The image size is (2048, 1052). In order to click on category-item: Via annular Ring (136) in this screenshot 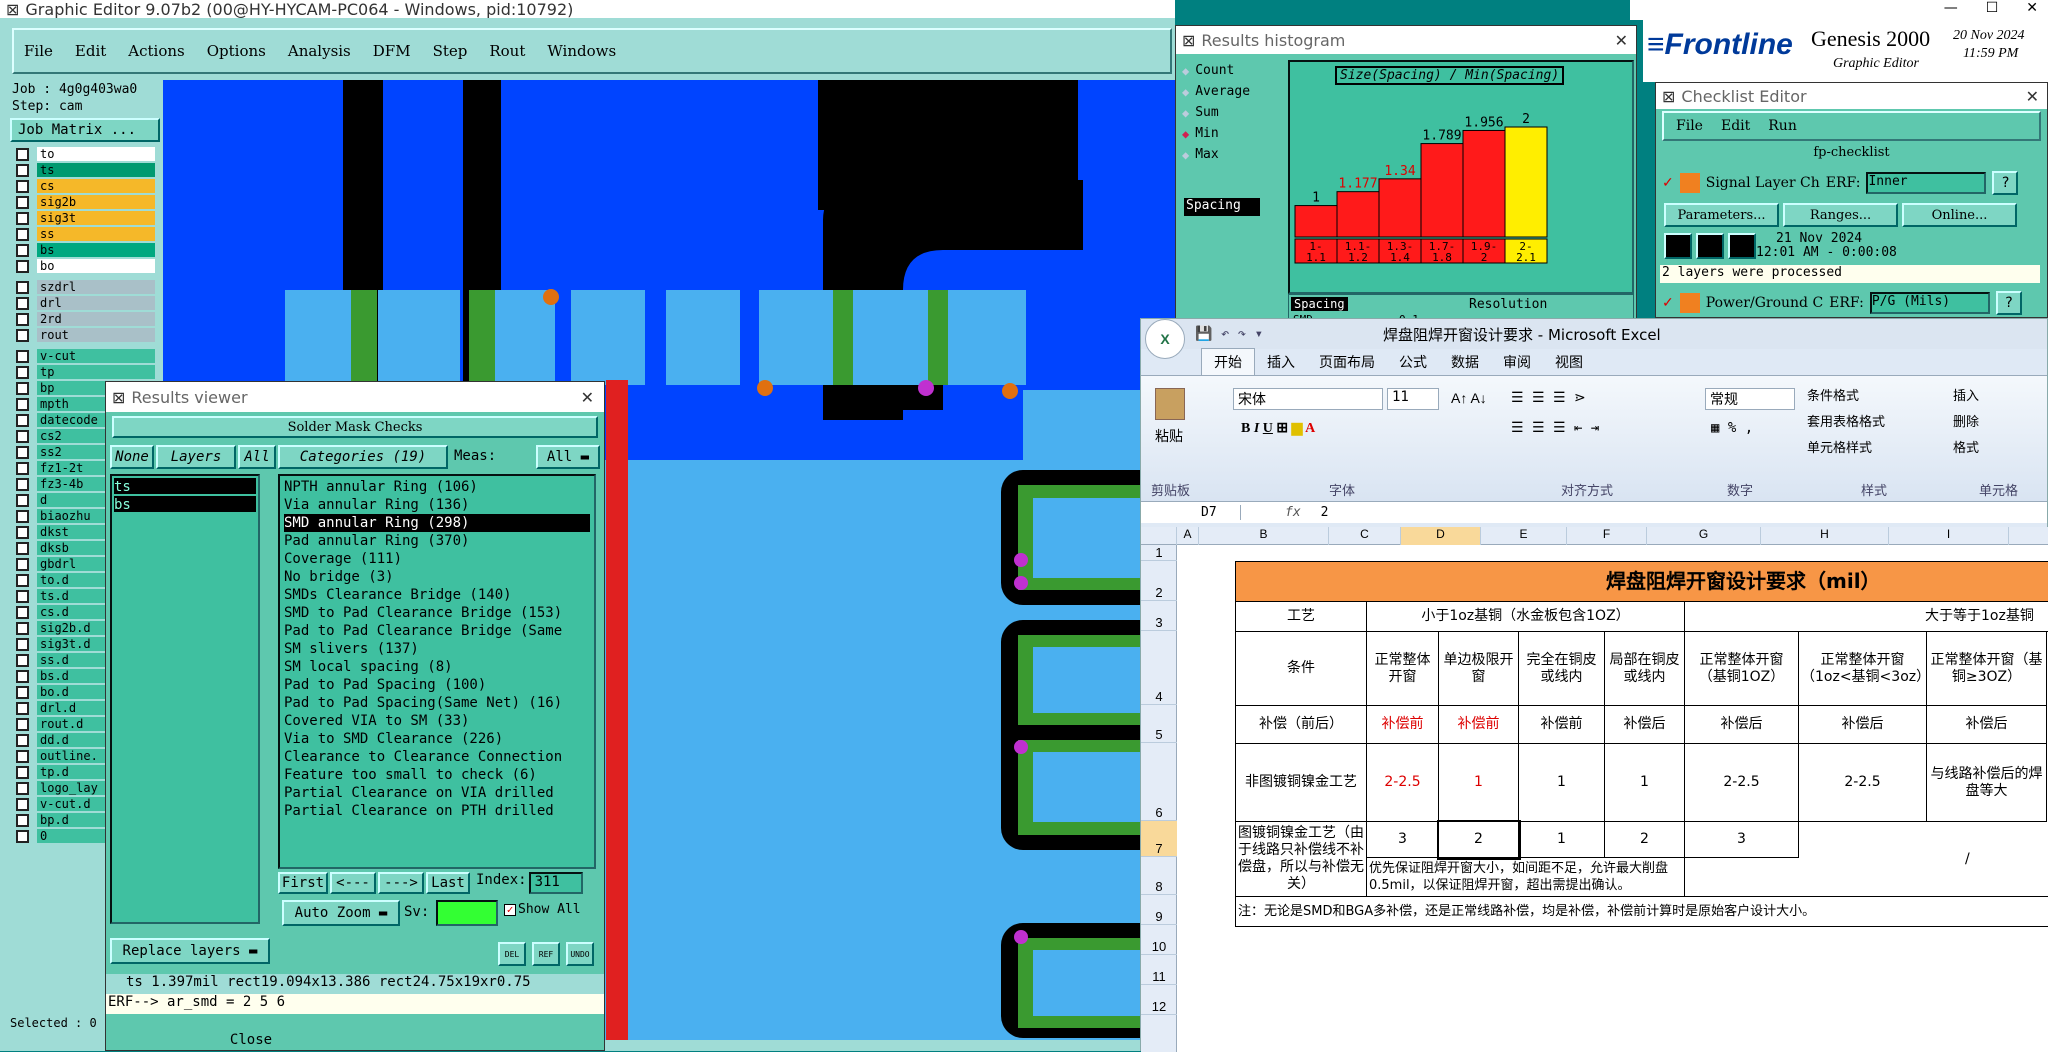, I will do `click(437, 505)`.